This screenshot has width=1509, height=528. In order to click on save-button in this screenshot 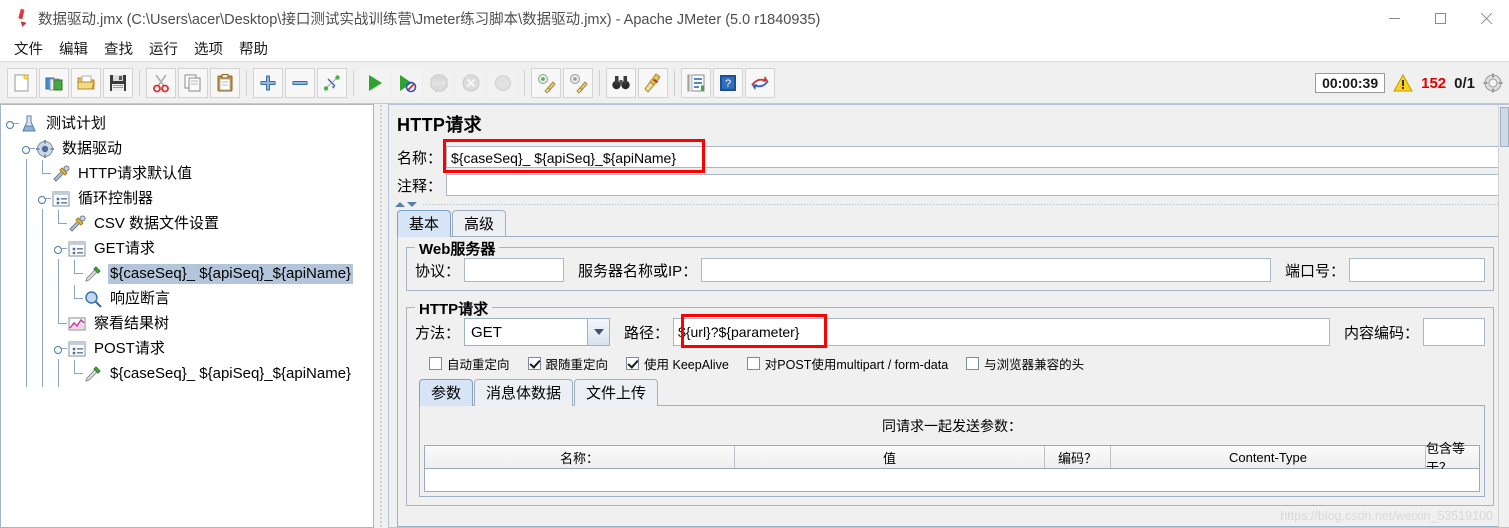, I will do `click(118, 82)`.